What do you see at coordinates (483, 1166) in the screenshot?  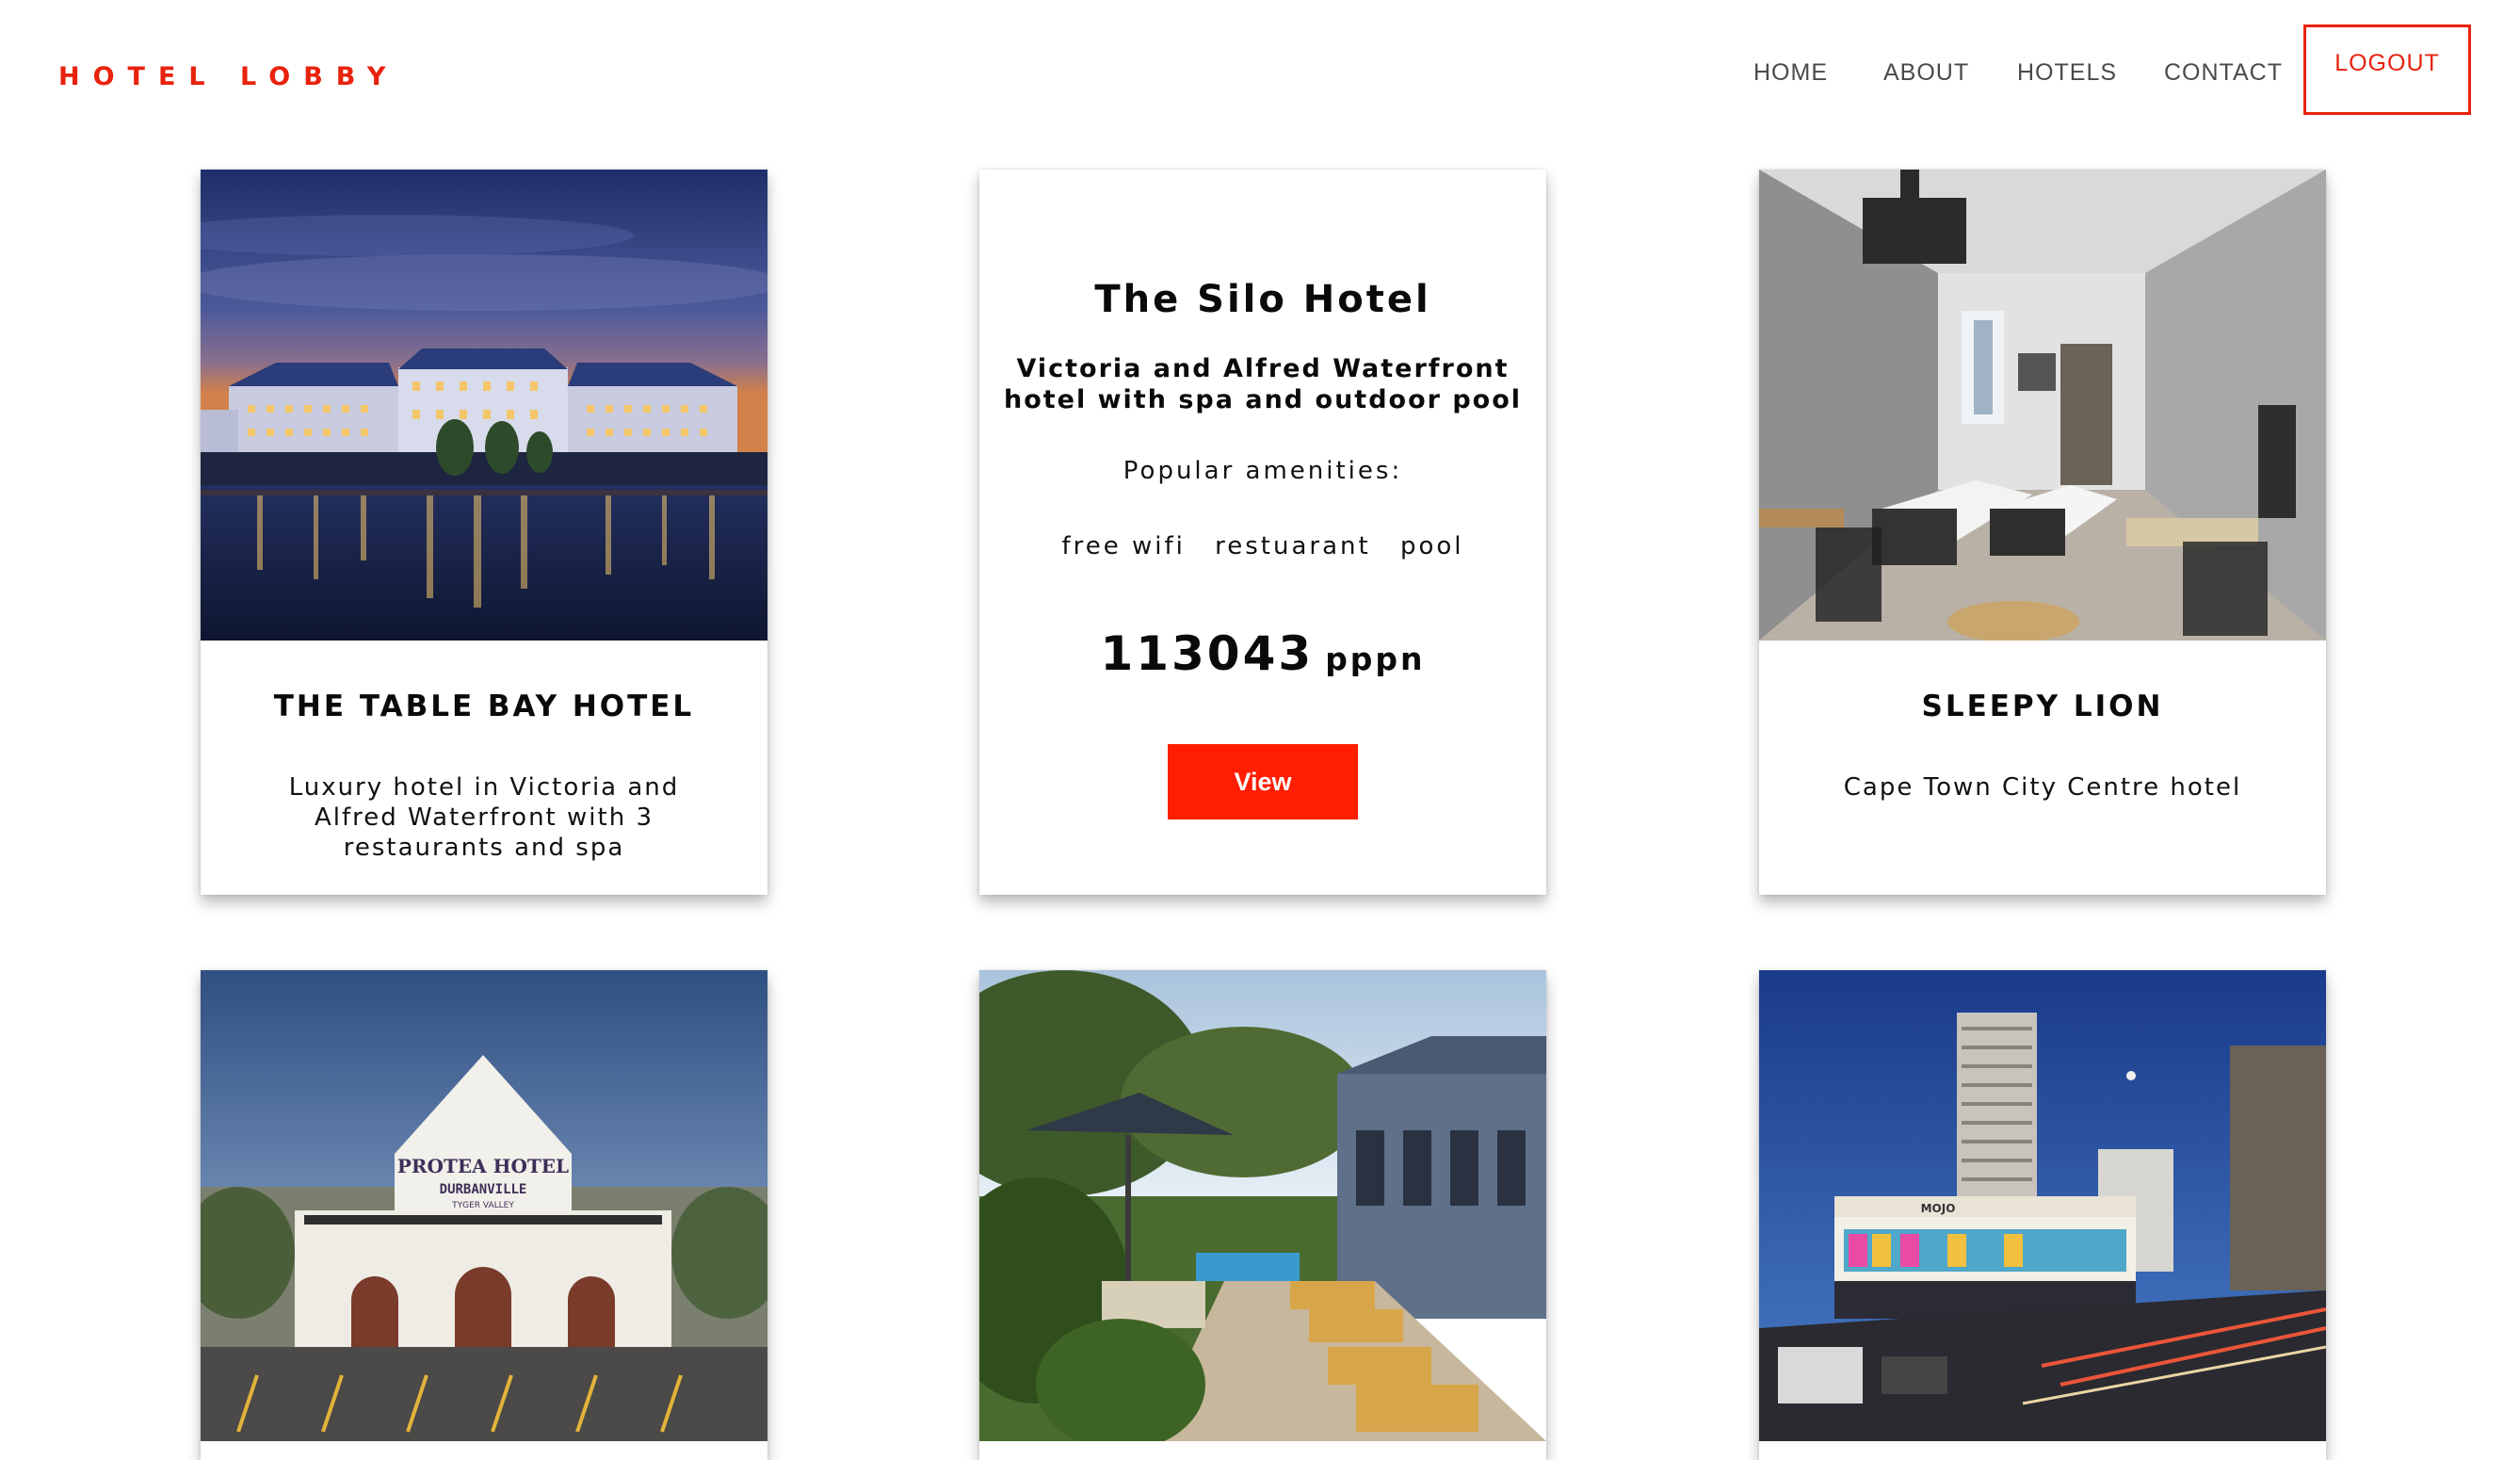 I see `svg-text: PROTEA HOTEL` at bounding box center [483, 1166].